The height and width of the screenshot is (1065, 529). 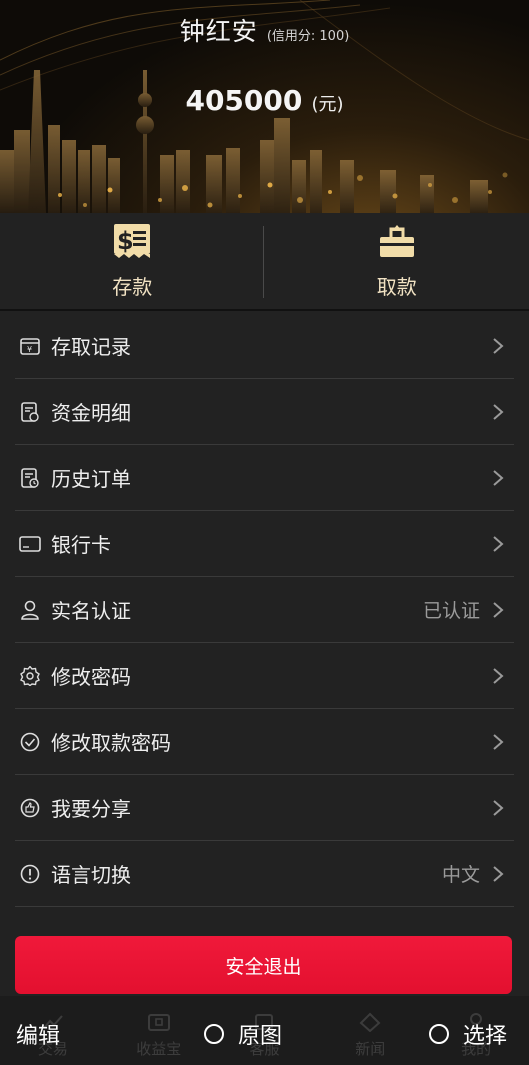 I want to click on balance-line: 405000 (元), so click(x=264, y=100).